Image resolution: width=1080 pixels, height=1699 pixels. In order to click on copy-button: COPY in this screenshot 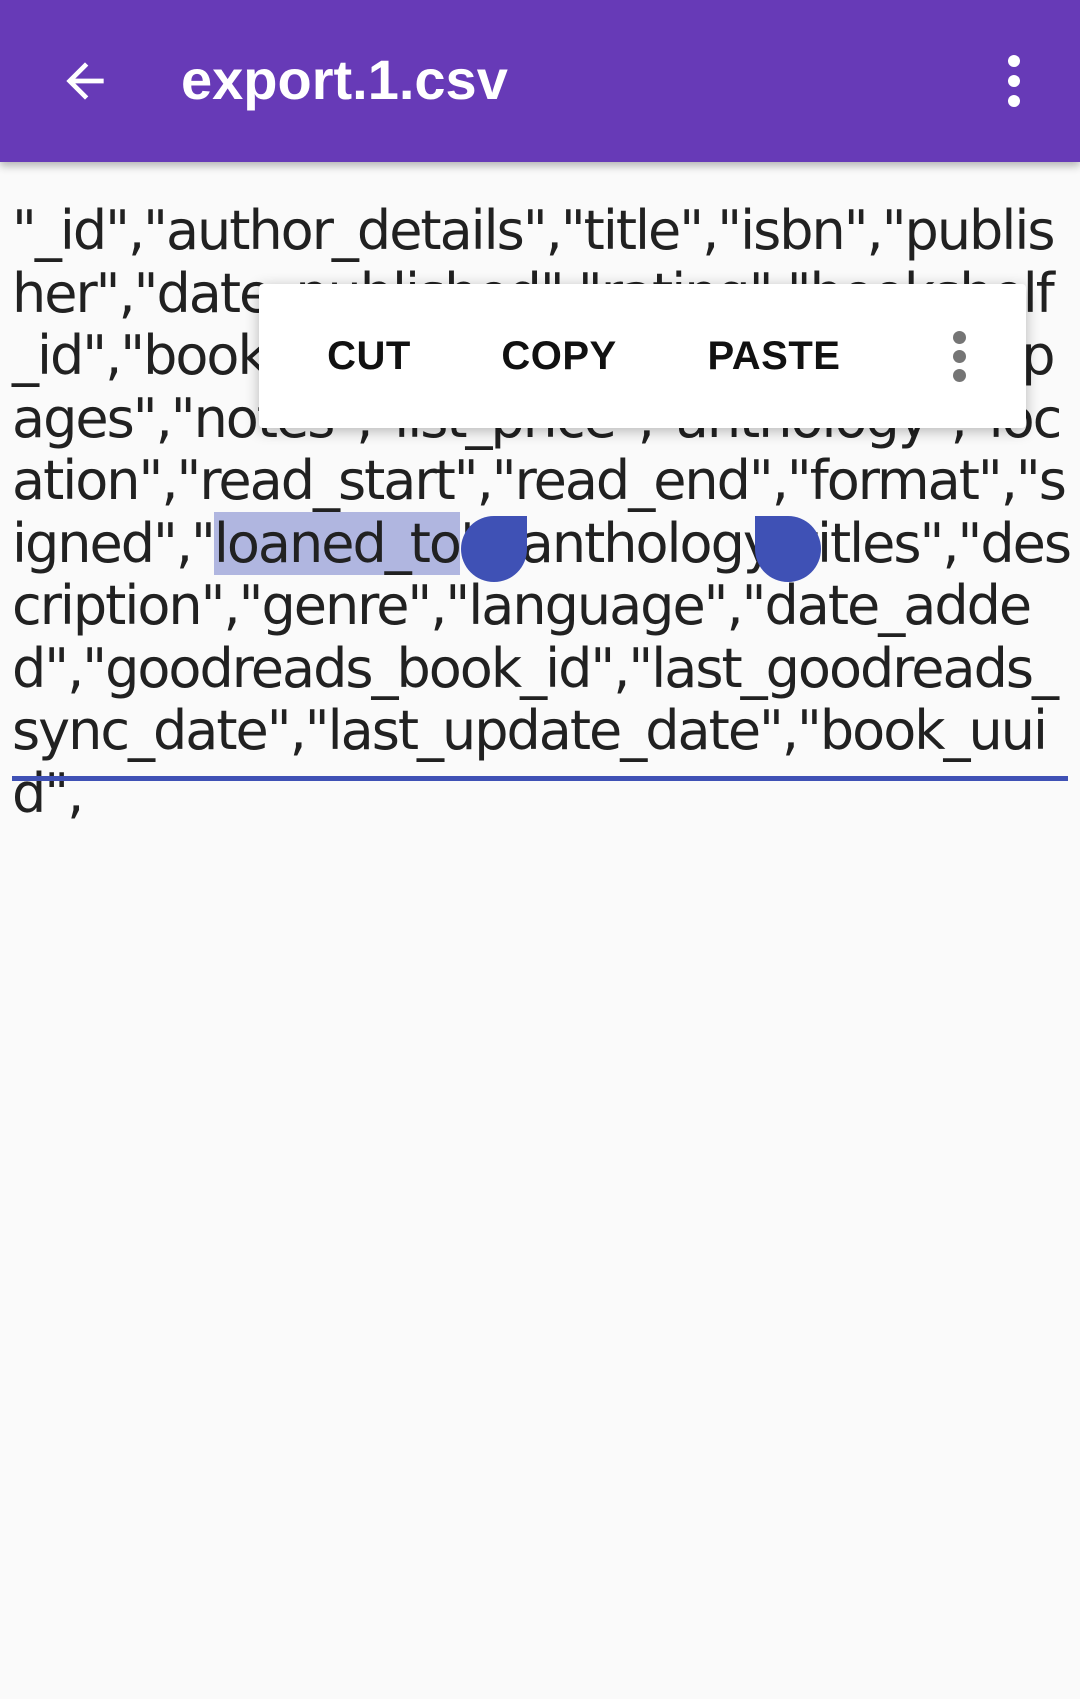, I will do `click(559, 356)`.